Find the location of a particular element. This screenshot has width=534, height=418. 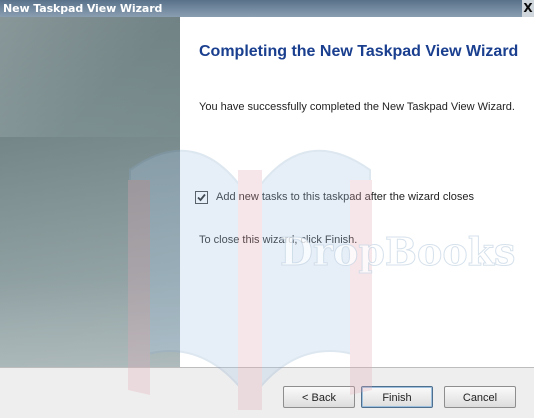

title-bar: New Taskpad View Wizard X is located at coordinates (267, 8).